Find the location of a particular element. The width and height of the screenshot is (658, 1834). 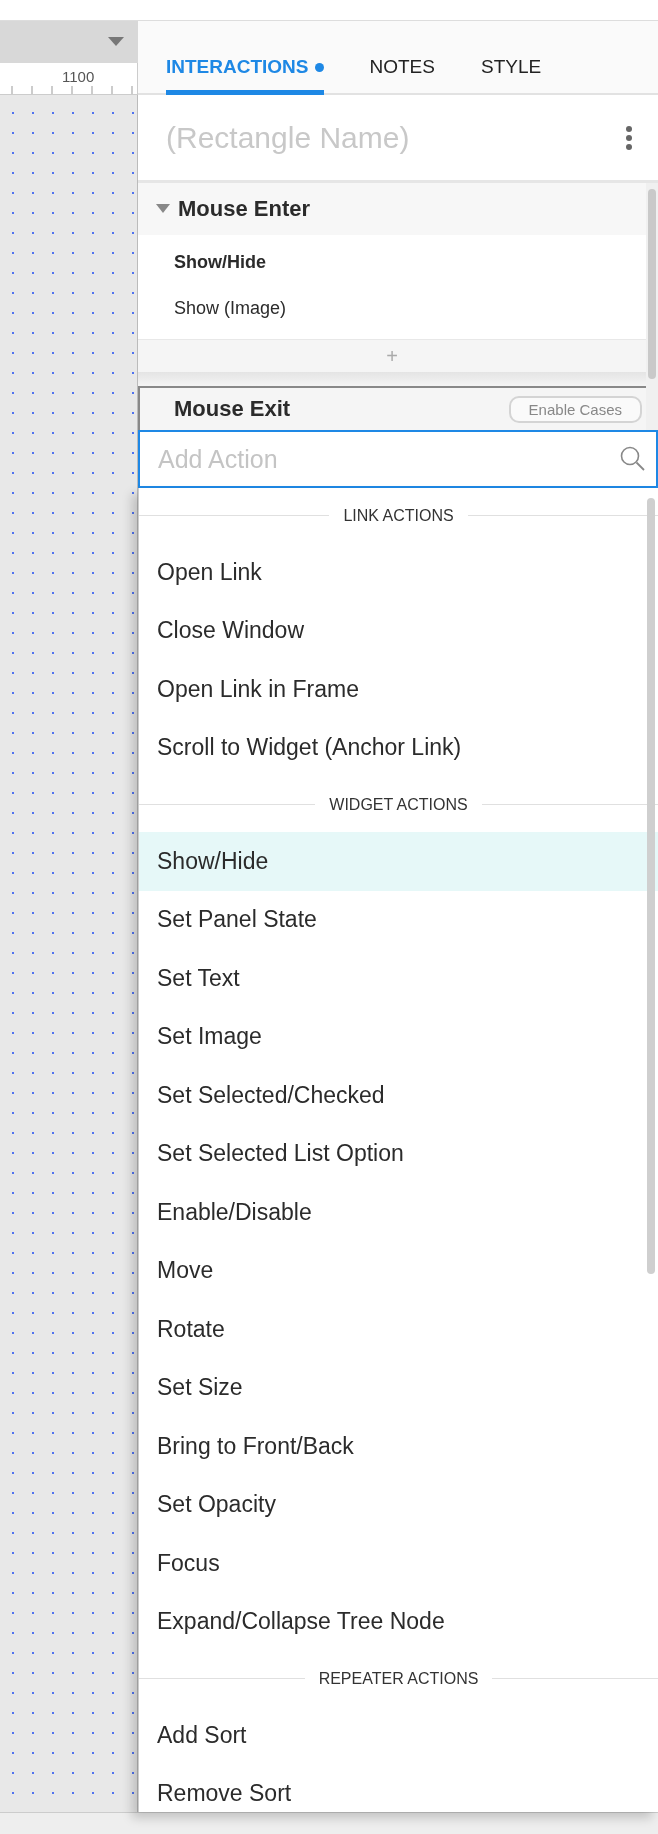

action-option: Add Sort is located at coordinates (398, 1735).